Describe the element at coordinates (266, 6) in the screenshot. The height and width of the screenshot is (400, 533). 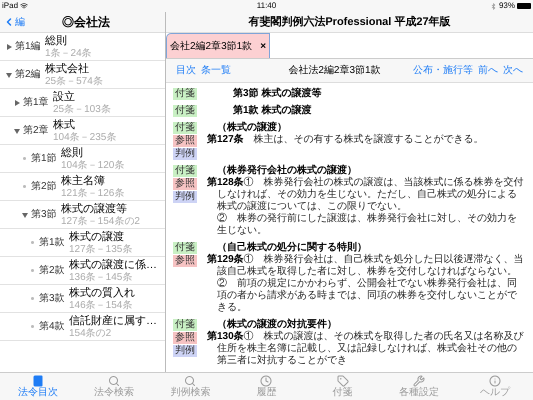
I see `clock-time: 11:40` at that location.